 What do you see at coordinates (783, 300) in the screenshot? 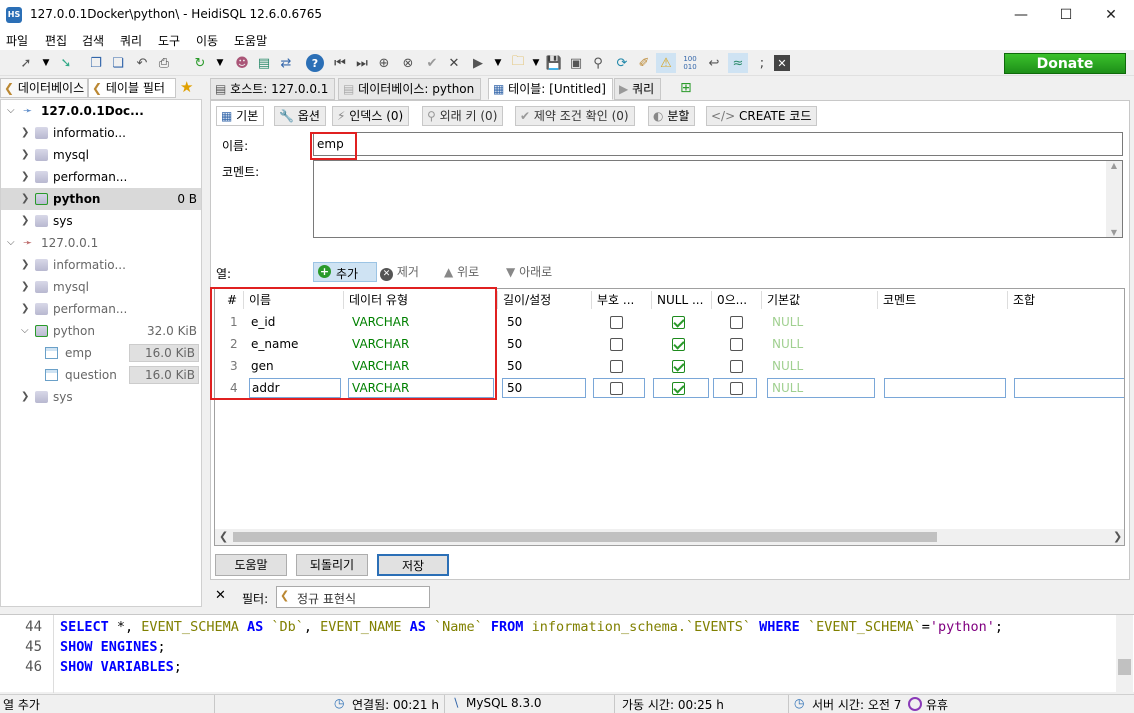
I see `col-header-default: 기본값` at bounding box center [783, 300].